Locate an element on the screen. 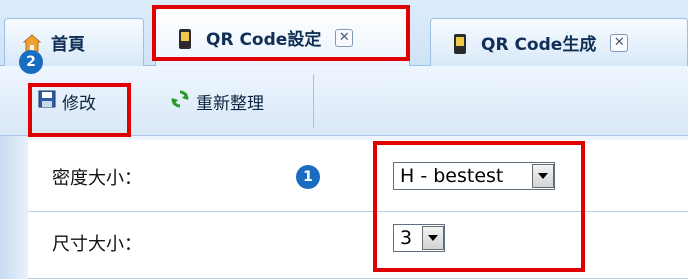 Image resolution: width=688 pixels, height=279 pixels. edit-button: 修改 is located at coordinates (81, 101).